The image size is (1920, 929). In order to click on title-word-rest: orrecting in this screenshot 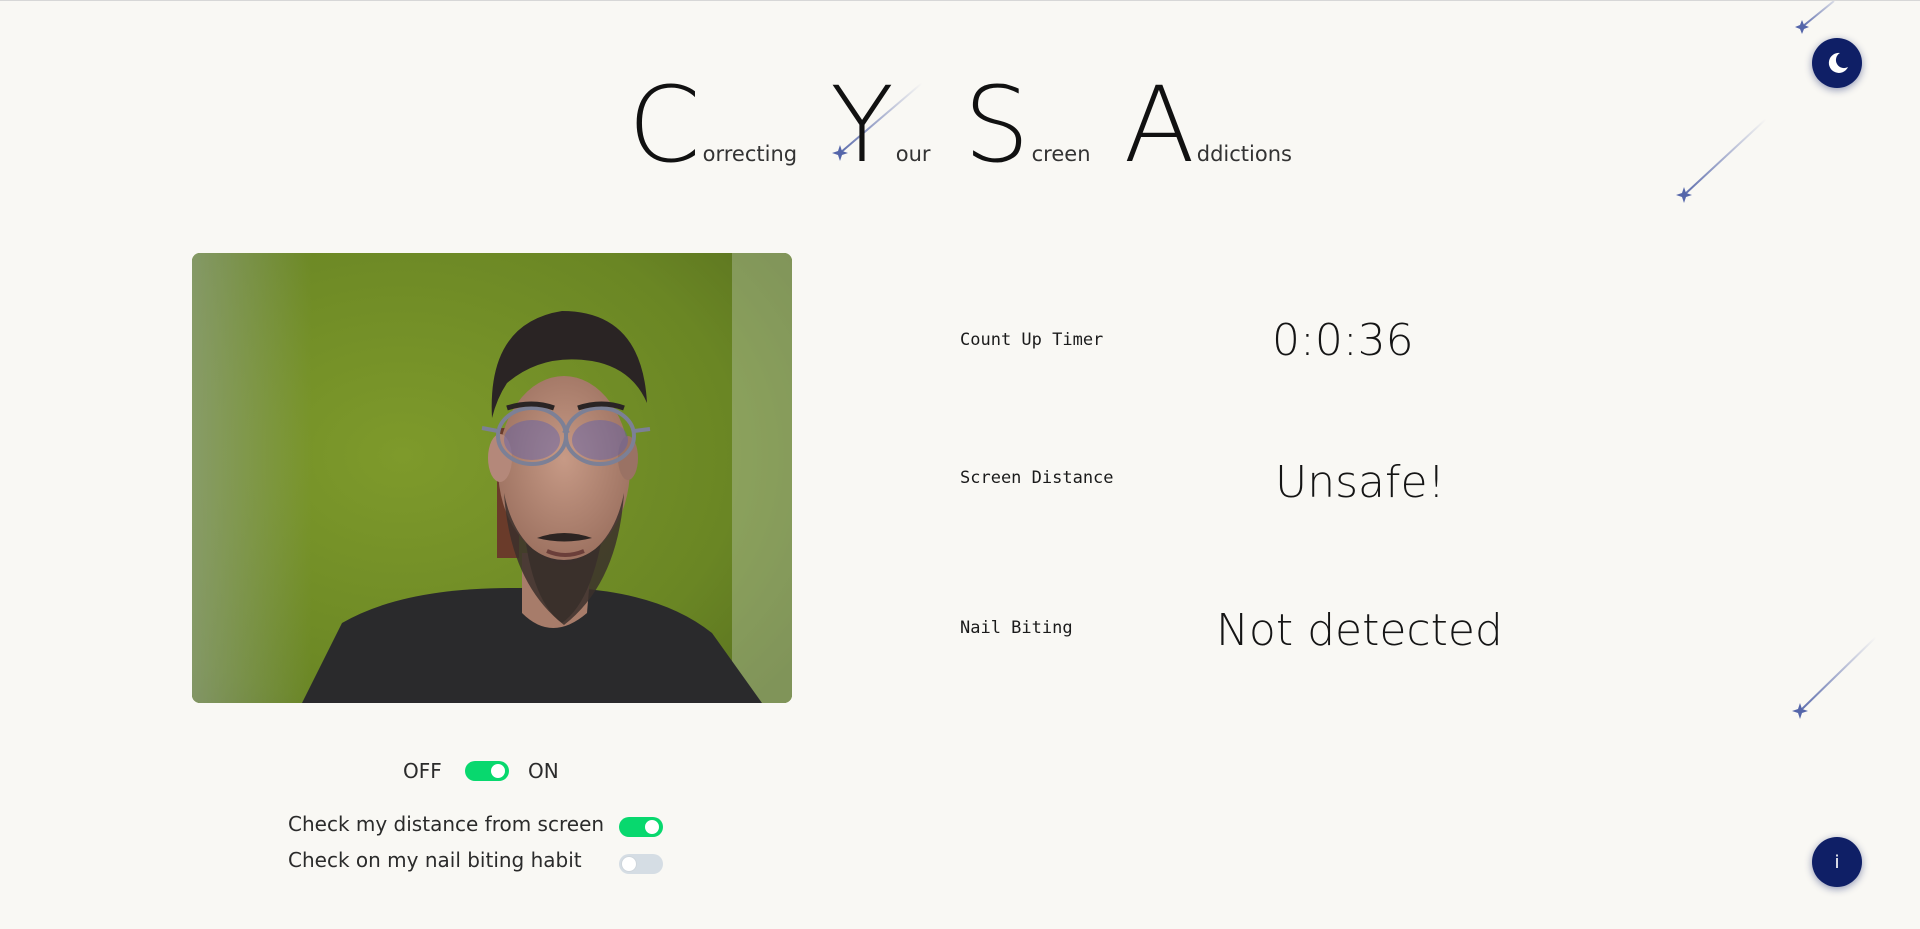, I will do `click(750, 154)`.